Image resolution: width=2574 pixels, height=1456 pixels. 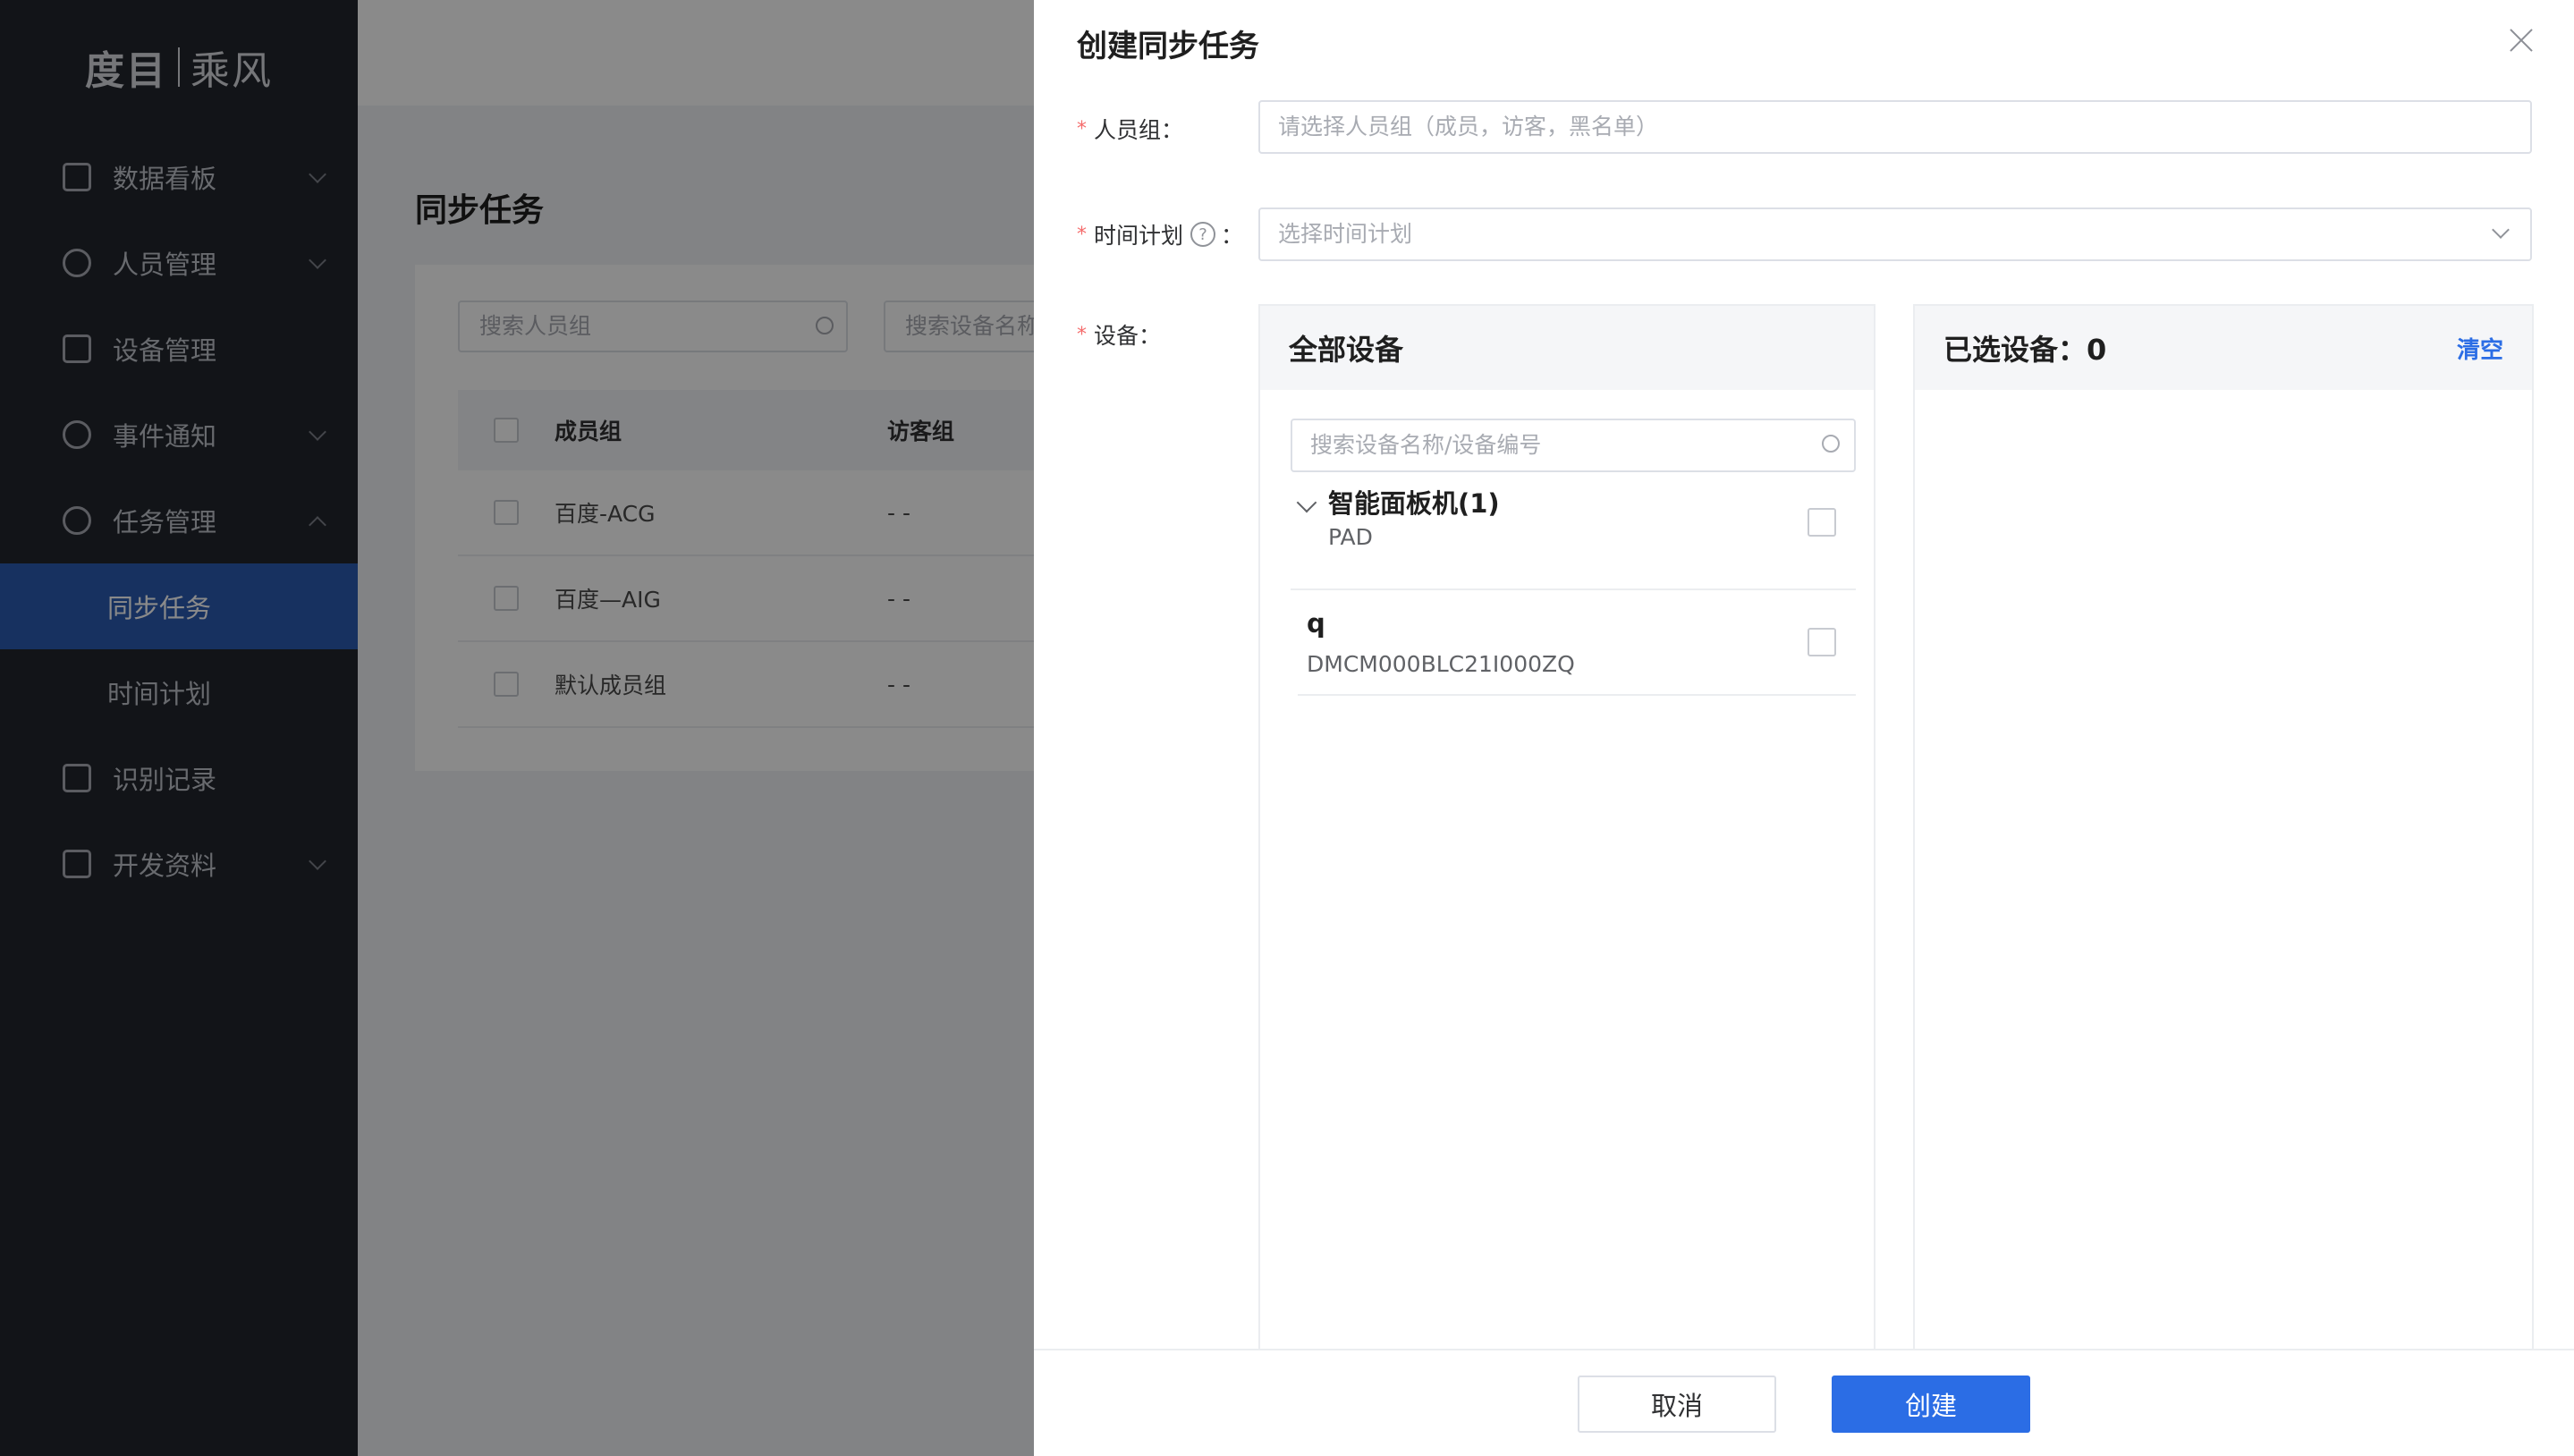 I want to click on time-plan-colon: ：, so click(x=1232, y=236).